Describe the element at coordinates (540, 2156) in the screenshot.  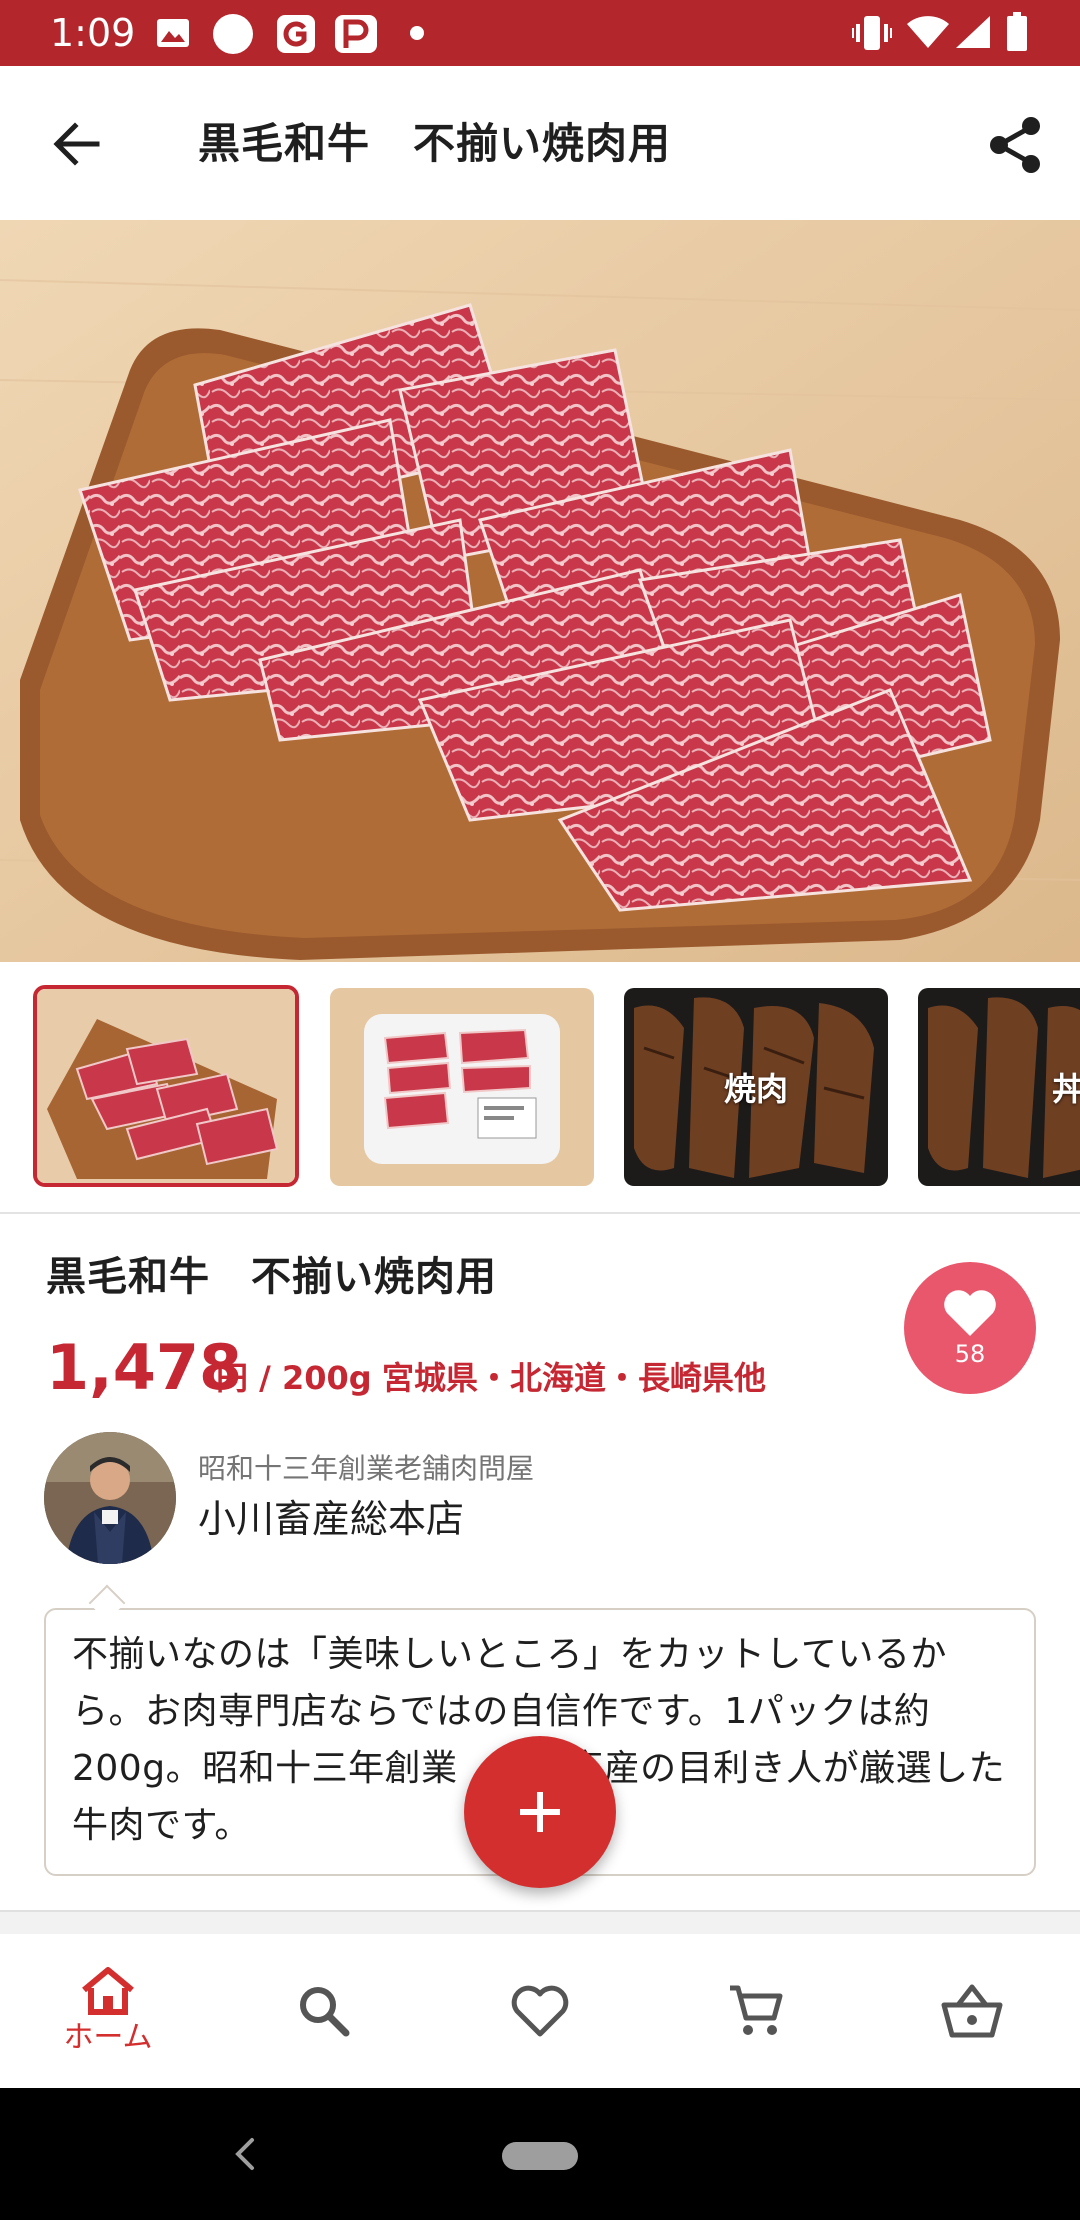
I see `system-home-pill` at that location.